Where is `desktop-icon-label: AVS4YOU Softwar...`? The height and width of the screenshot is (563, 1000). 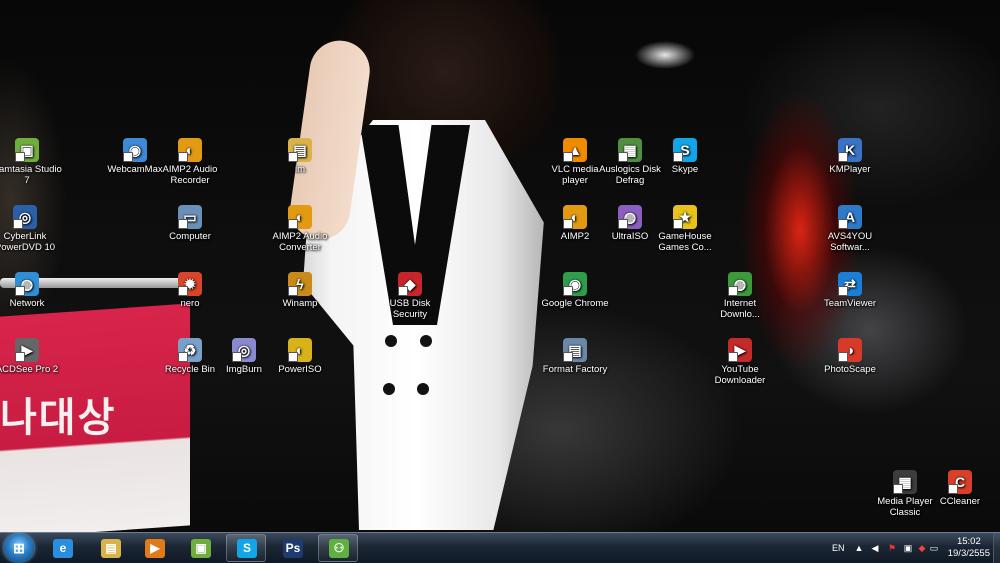
desktop-icon-label: AVS4YOU Softwar... is located at coordinates (850, 242).